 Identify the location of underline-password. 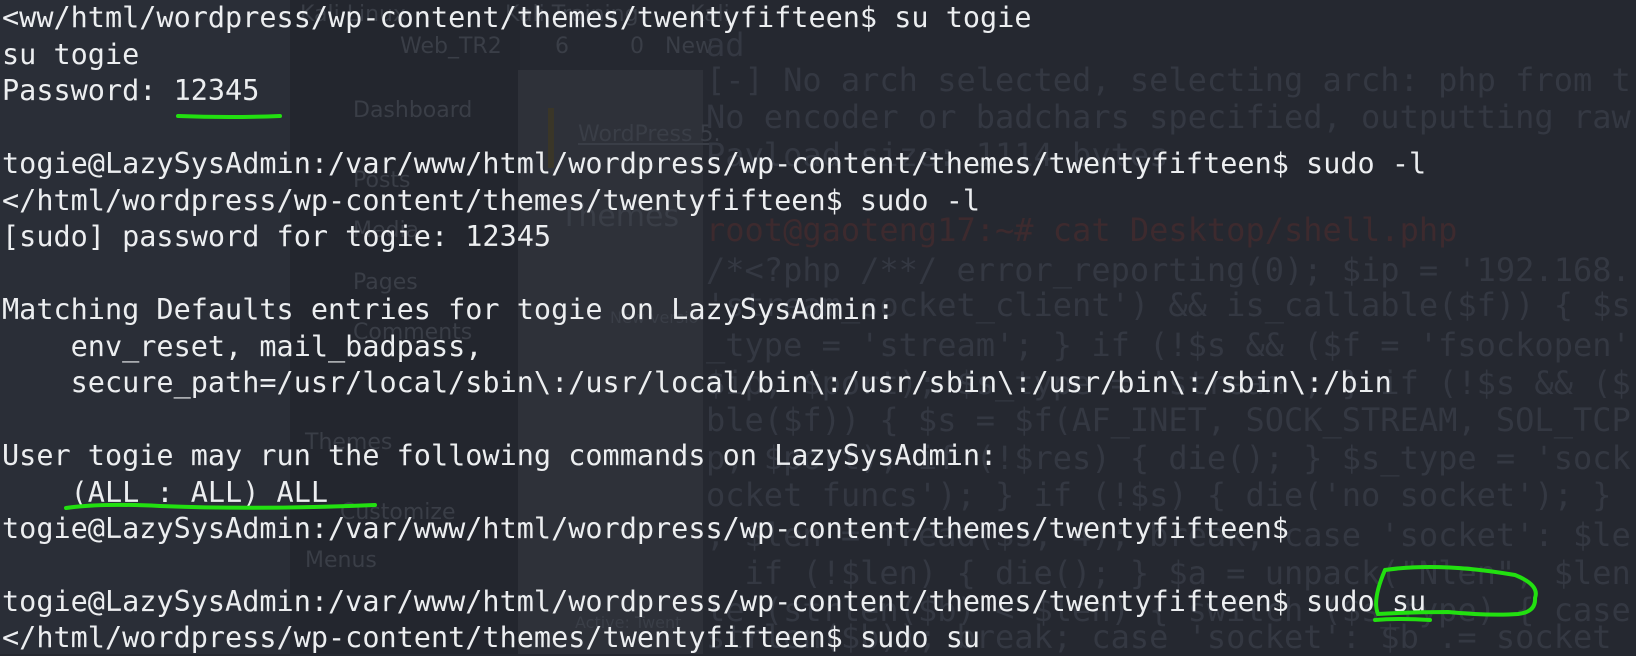
(229, 116).